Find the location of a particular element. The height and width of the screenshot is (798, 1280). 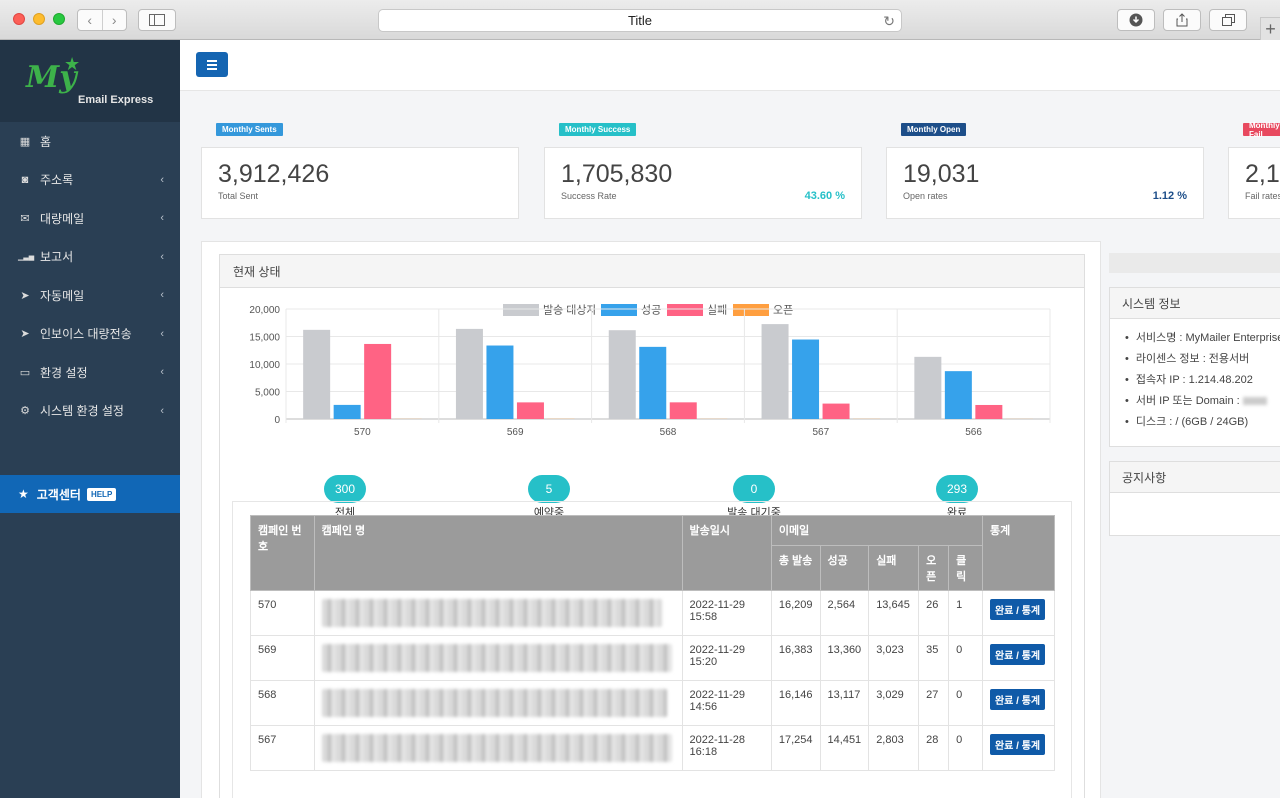

y-tick-label: 5,000 is located at coordinates (267, 393).